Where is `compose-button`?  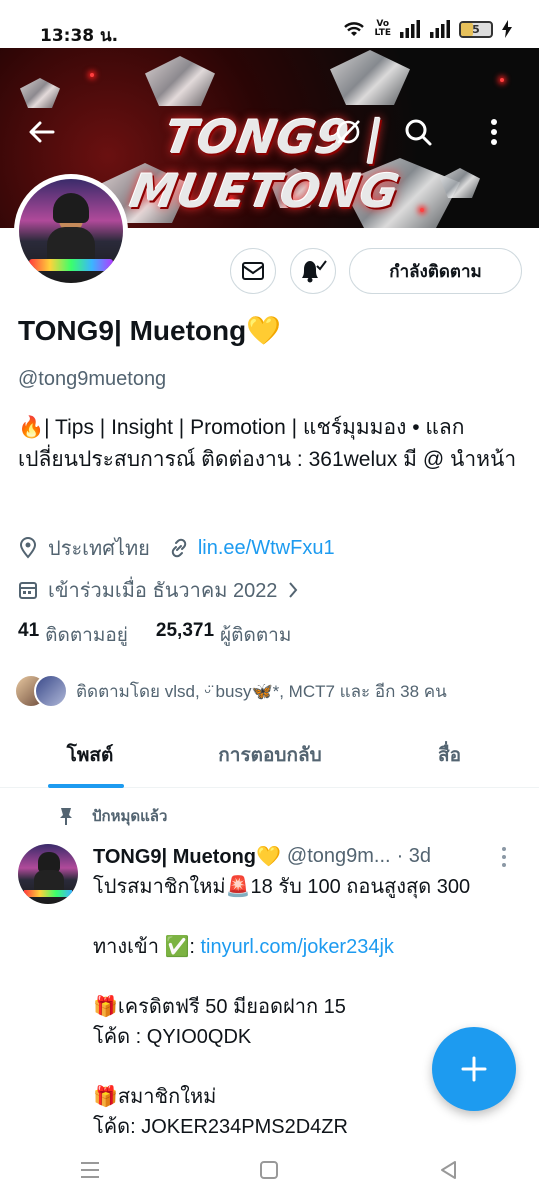 compose-button is located at coordinates (474, 1069).